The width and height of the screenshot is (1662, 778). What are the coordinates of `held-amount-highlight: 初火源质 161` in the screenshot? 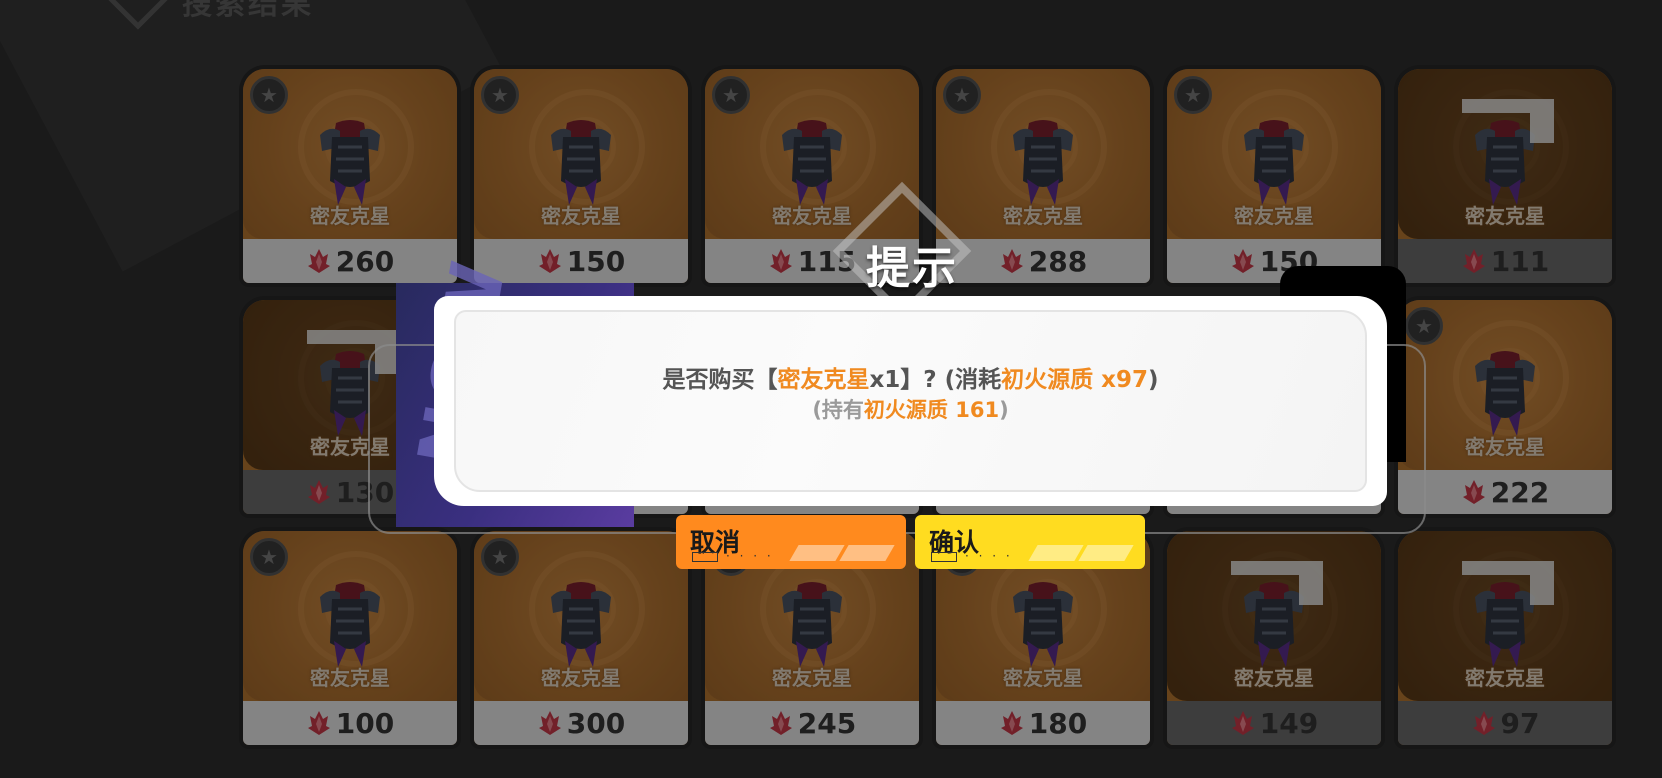 It's located at (931, 410).